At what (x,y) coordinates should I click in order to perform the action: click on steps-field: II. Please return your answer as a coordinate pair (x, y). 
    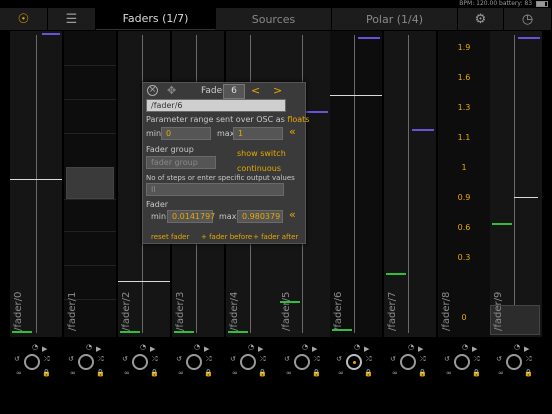
    Looking at the image, I should click on (215, 189).